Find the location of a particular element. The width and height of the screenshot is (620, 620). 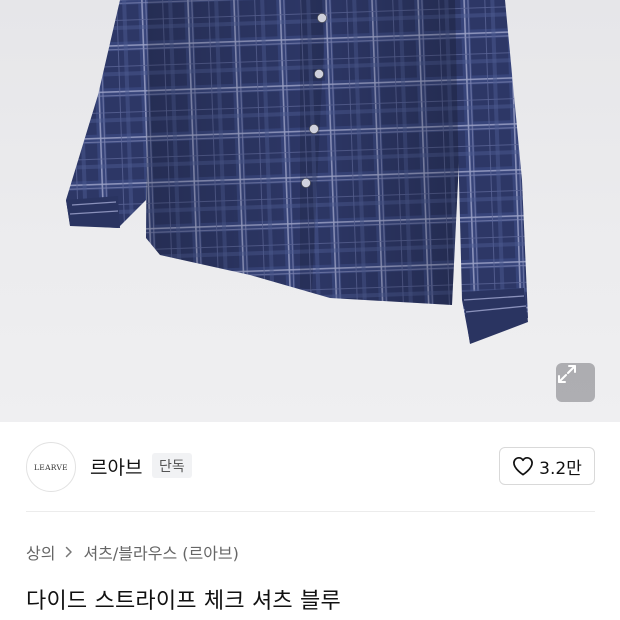

product-title: 다이드 스트라이프 체크 셔츠 블루 is located at coordinates (183, 601).